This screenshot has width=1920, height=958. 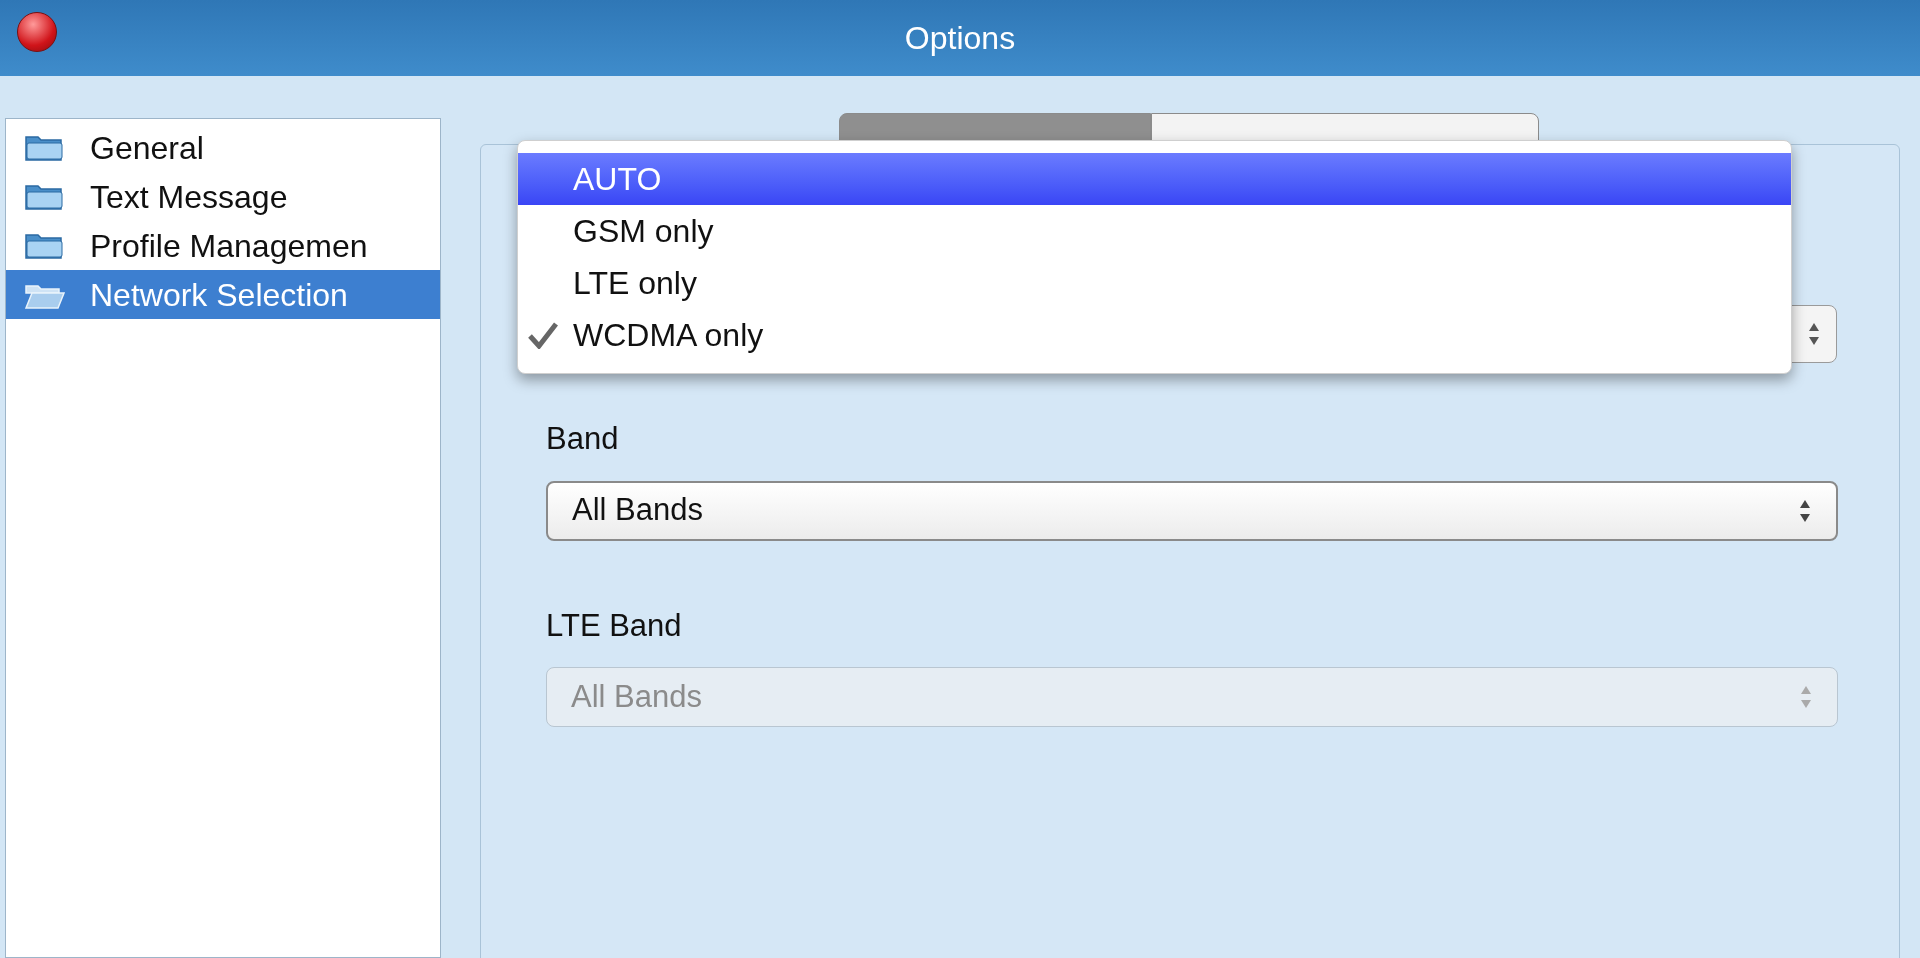 I want to click on band-select: All Bands, so click(x=1192, y=510).